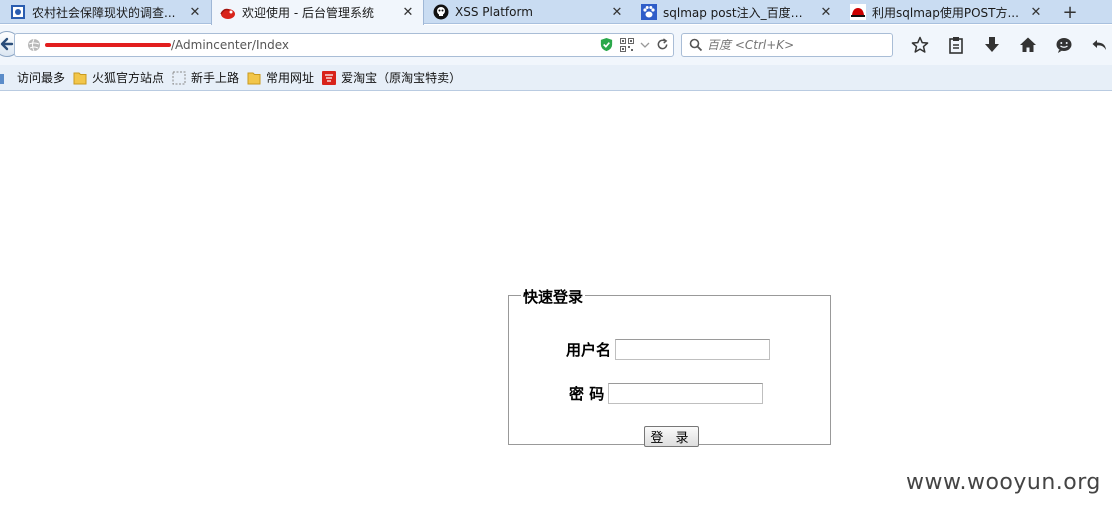  I want to click on bookmark-label: 访问最多, so click(41, 78).